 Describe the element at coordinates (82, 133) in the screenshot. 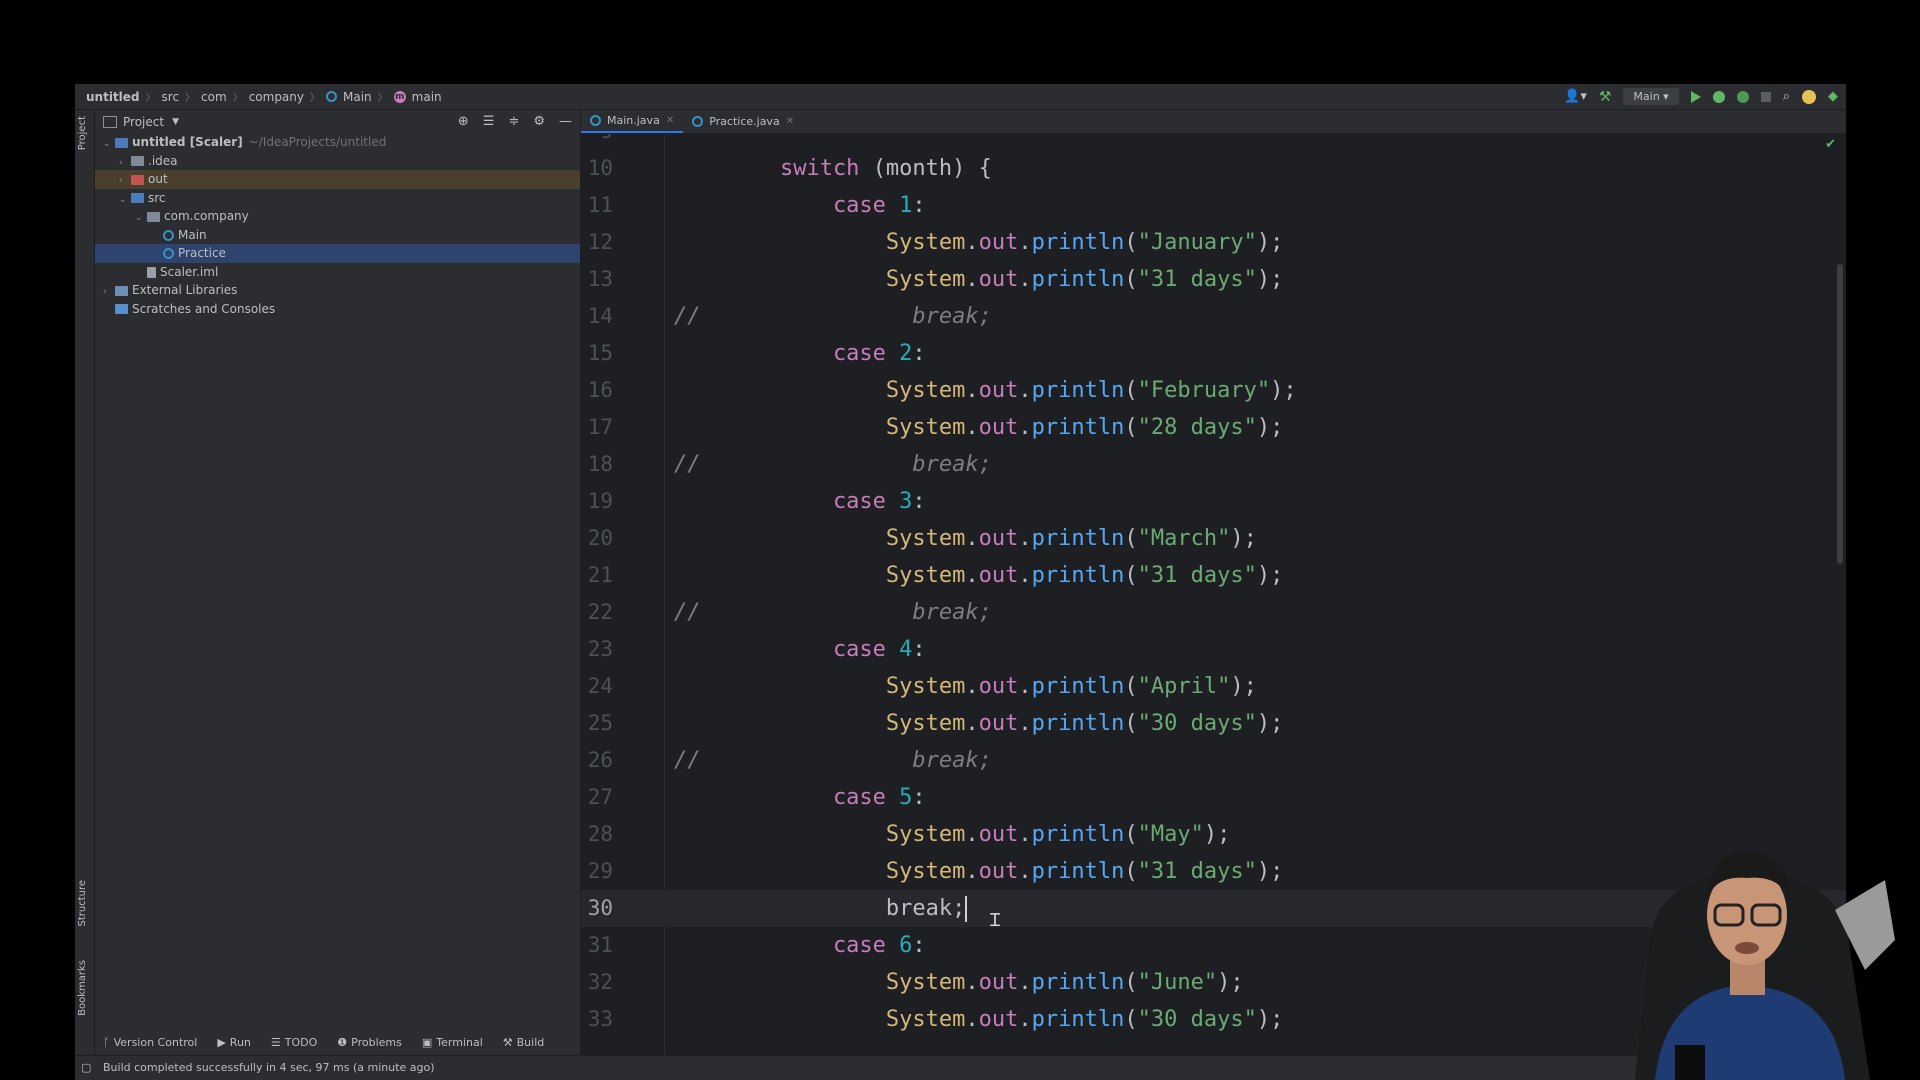

I see `project-tool-tab: Project` at that location.